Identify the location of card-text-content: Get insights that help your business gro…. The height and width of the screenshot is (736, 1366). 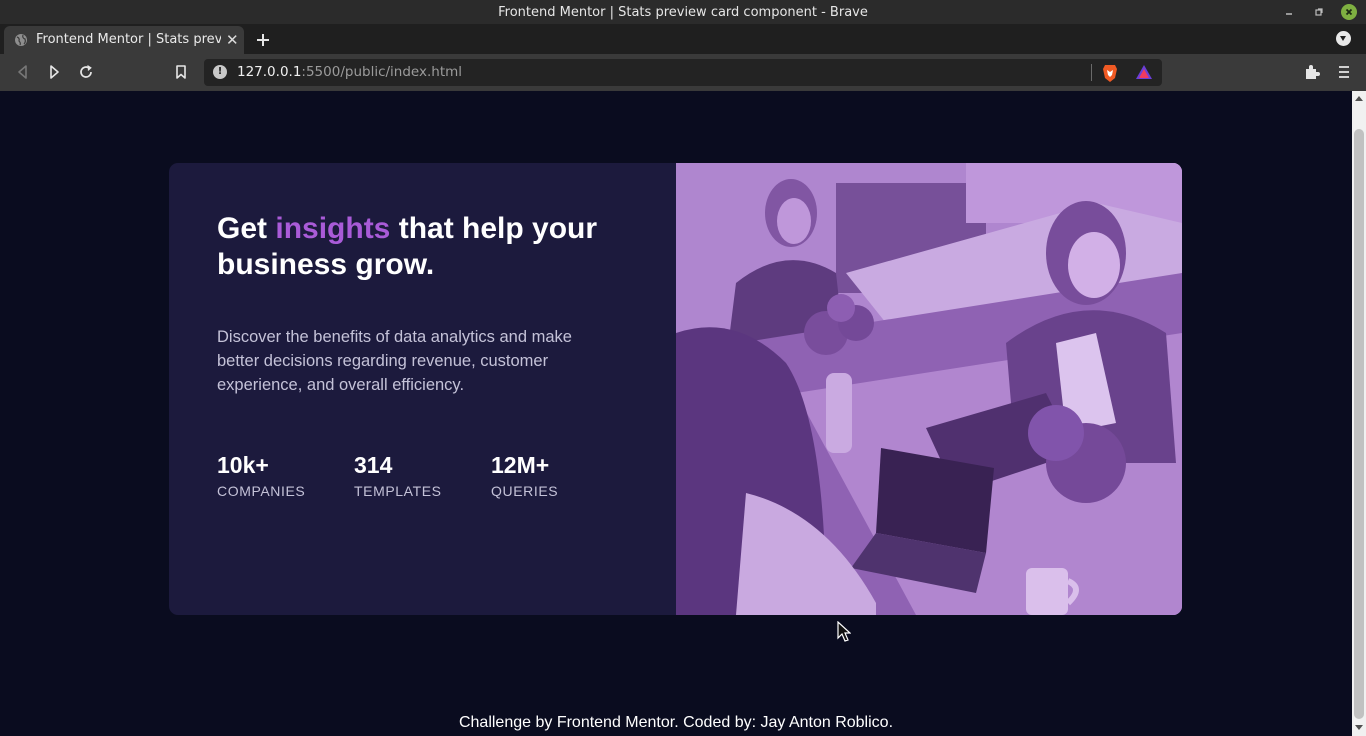
(422, 304).